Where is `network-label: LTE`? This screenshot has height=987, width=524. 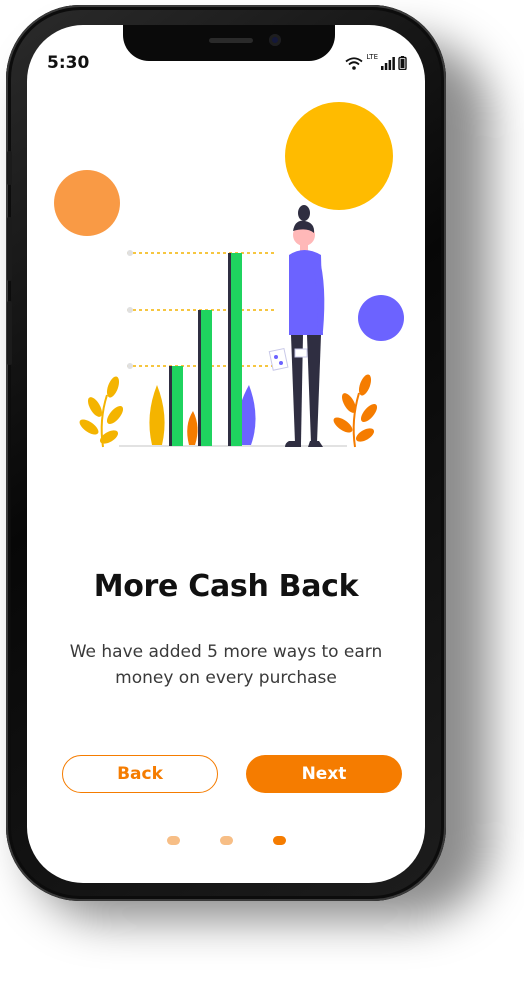 network-label: LTE is located at coordinates (372, 57).